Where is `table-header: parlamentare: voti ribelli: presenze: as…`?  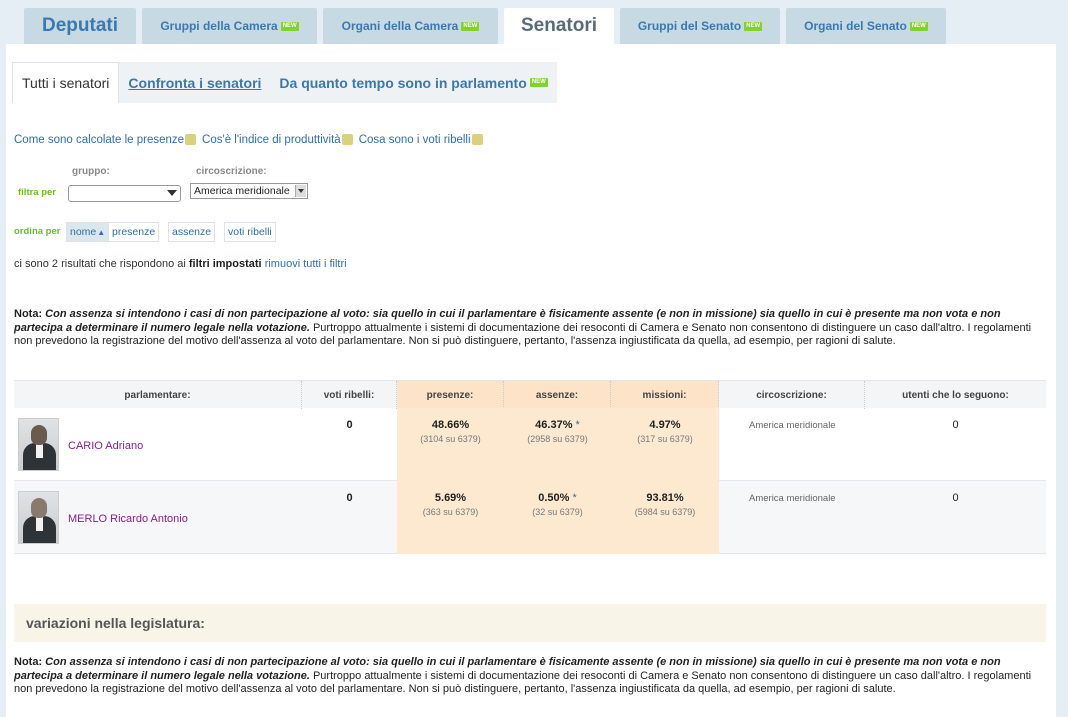 table-header: parlamentare: voti ribelli: presenze: as… is located at coordinates (530, 394).